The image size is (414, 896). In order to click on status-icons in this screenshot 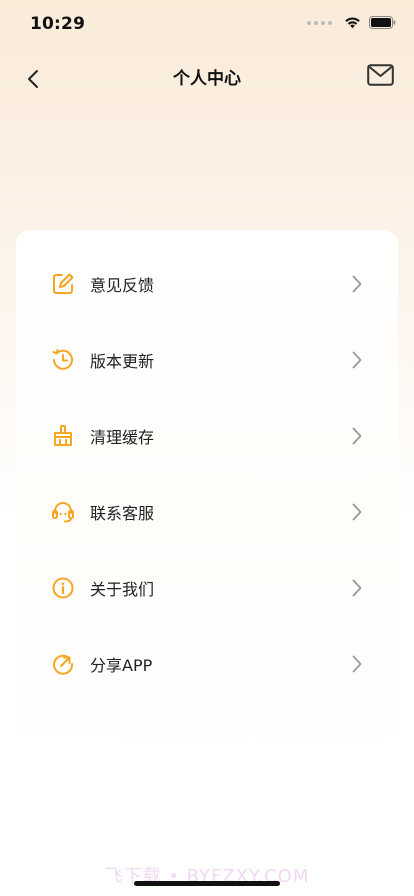, I will do `click(351, 22)`.